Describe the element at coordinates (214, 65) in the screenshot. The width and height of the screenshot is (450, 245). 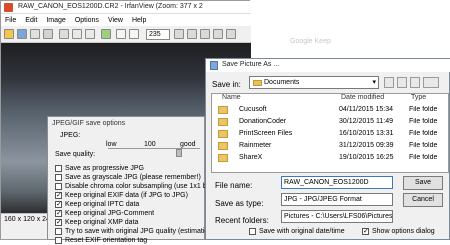
I see `save-dialog-icon` at that location.